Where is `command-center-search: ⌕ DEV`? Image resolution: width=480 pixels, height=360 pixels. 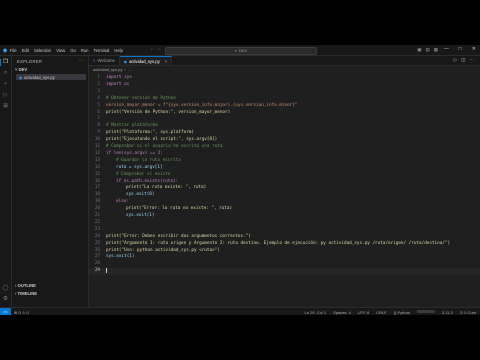 command-center-search: ⌕ DEV is located at coordinates (241, 50).